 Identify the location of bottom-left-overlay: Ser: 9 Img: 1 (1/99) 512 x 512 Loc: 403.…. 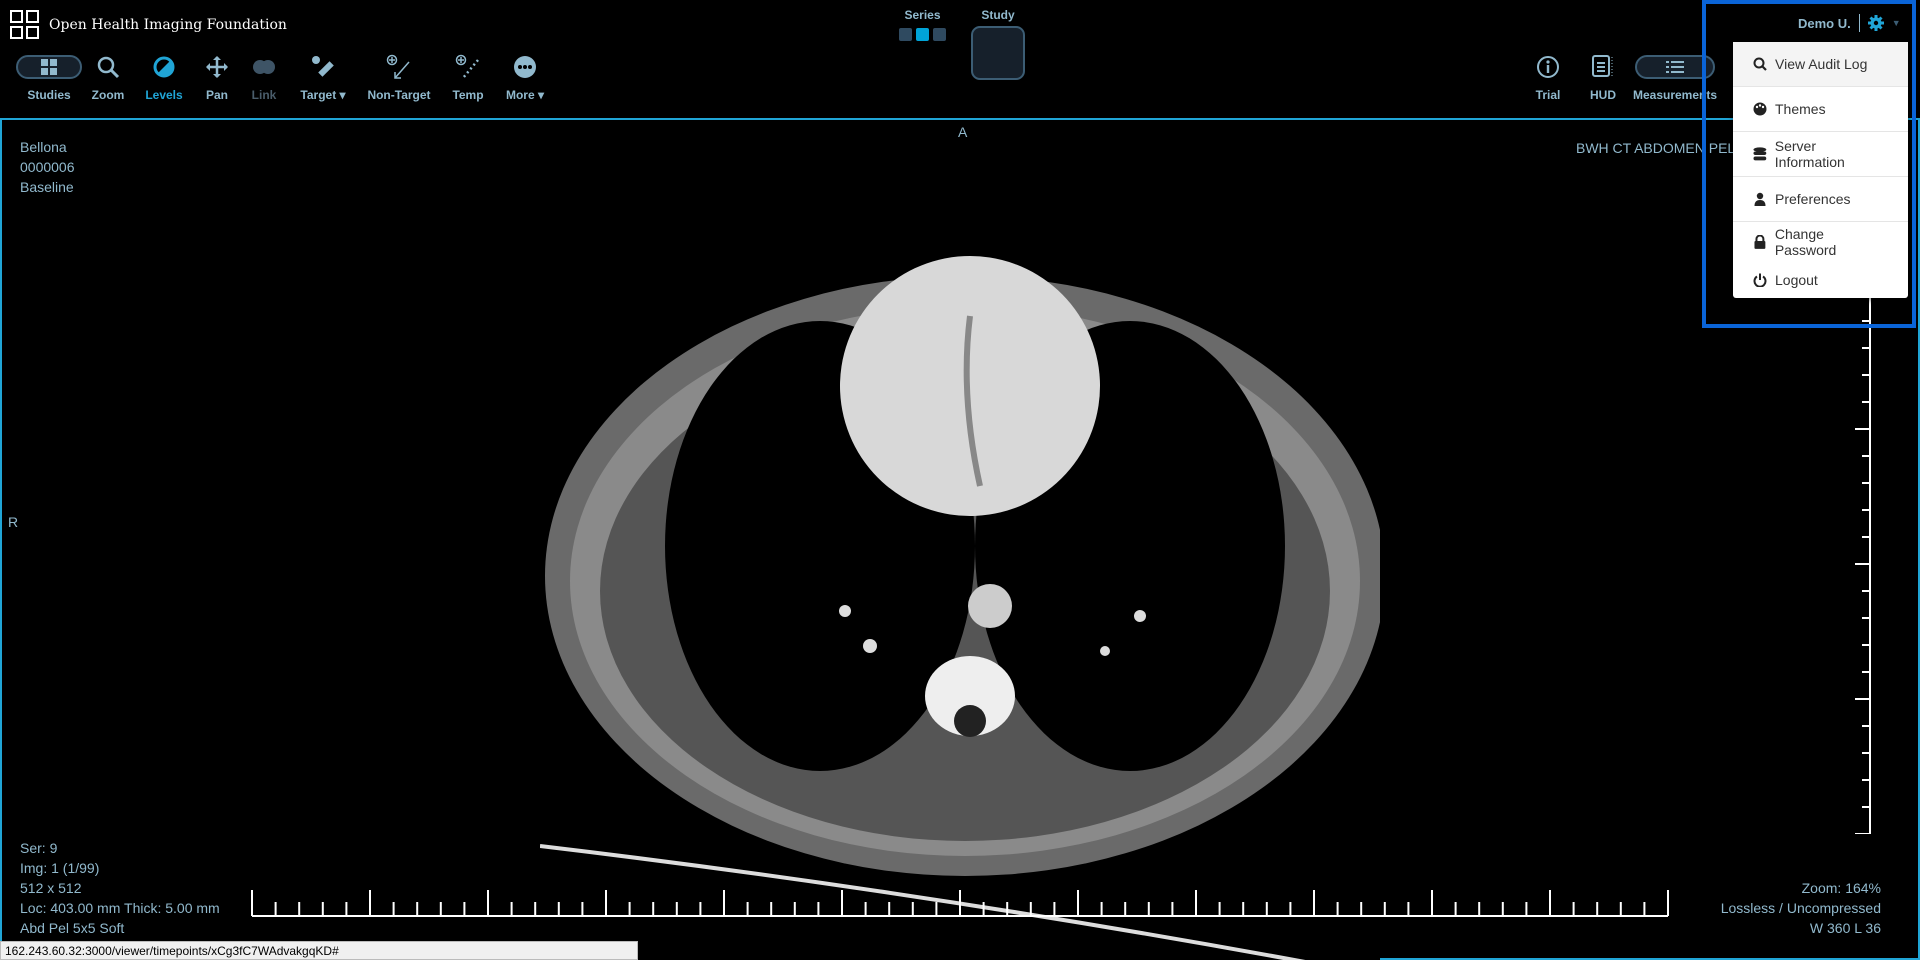
(120, 888).